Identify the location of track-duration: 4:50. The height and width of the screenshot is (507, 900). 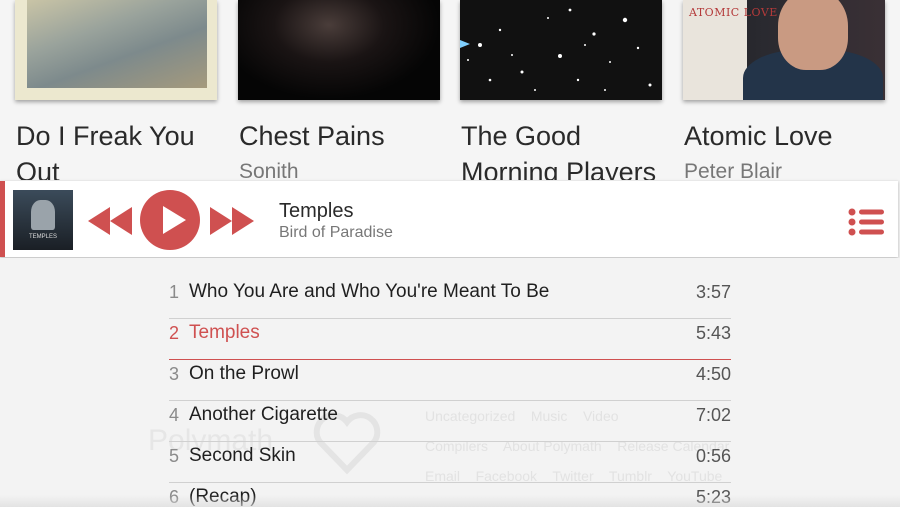
(713, 374).